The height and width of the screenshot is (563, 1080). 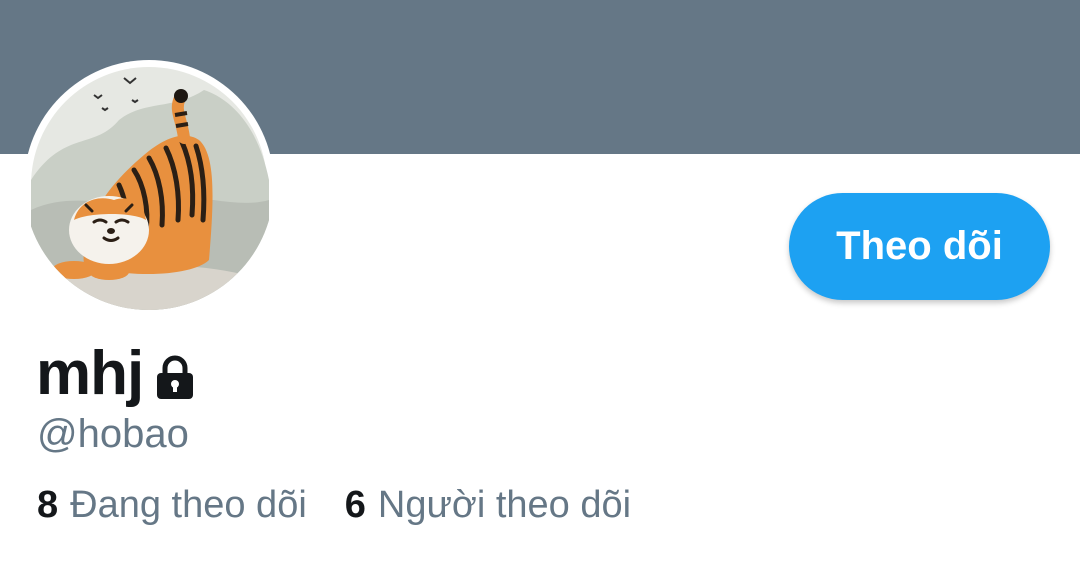 I want to click on lock-icon, so click(x=175, y=377).